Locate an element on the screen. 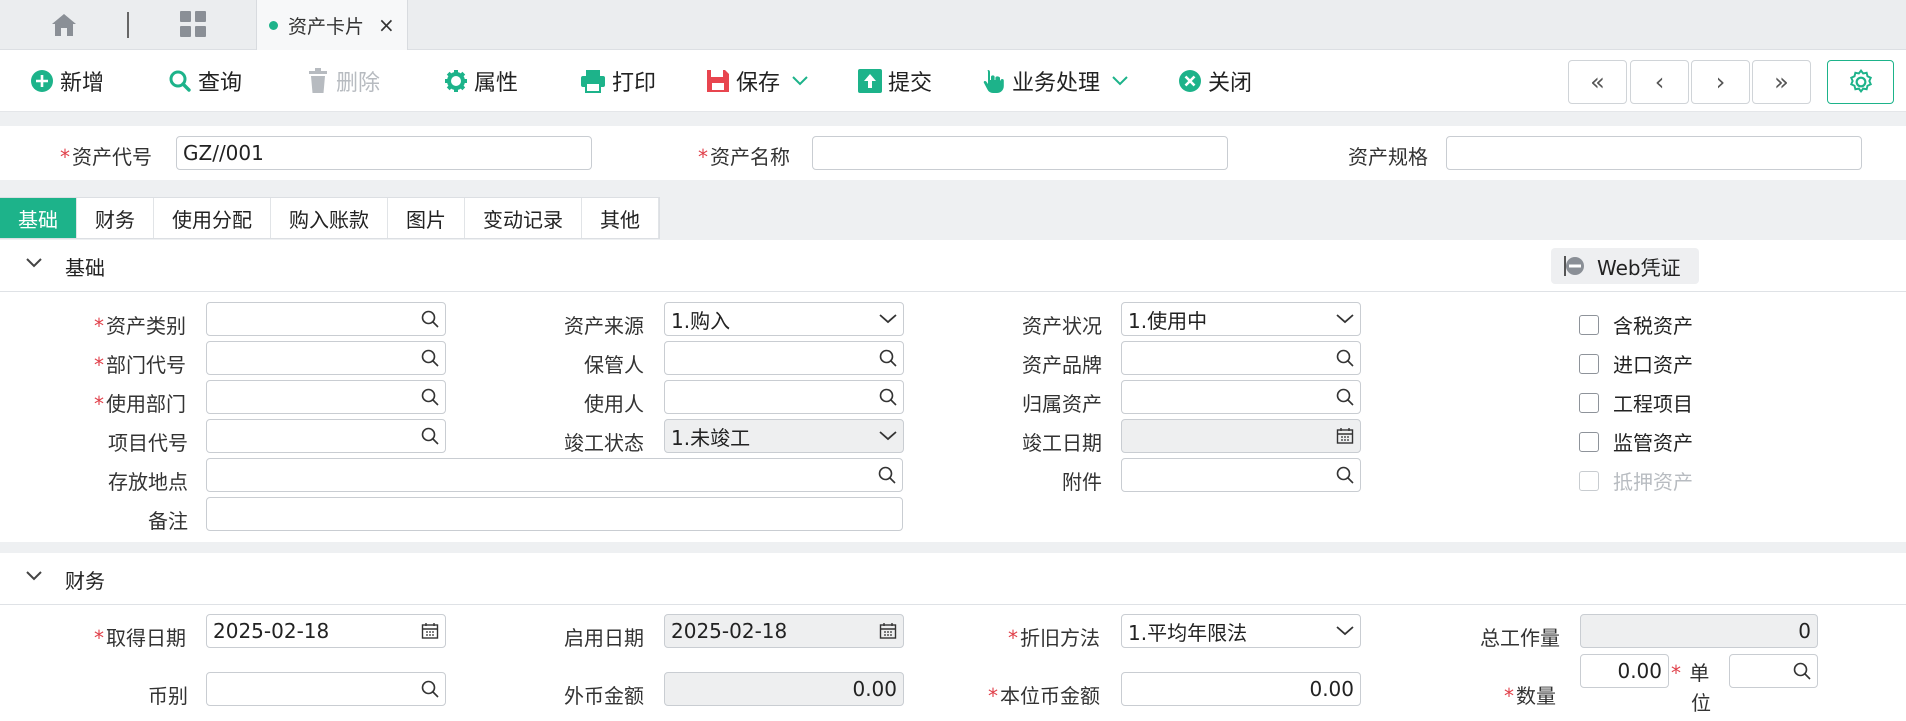  chevron-right-icon: › is located at coordinates (1720, 82).